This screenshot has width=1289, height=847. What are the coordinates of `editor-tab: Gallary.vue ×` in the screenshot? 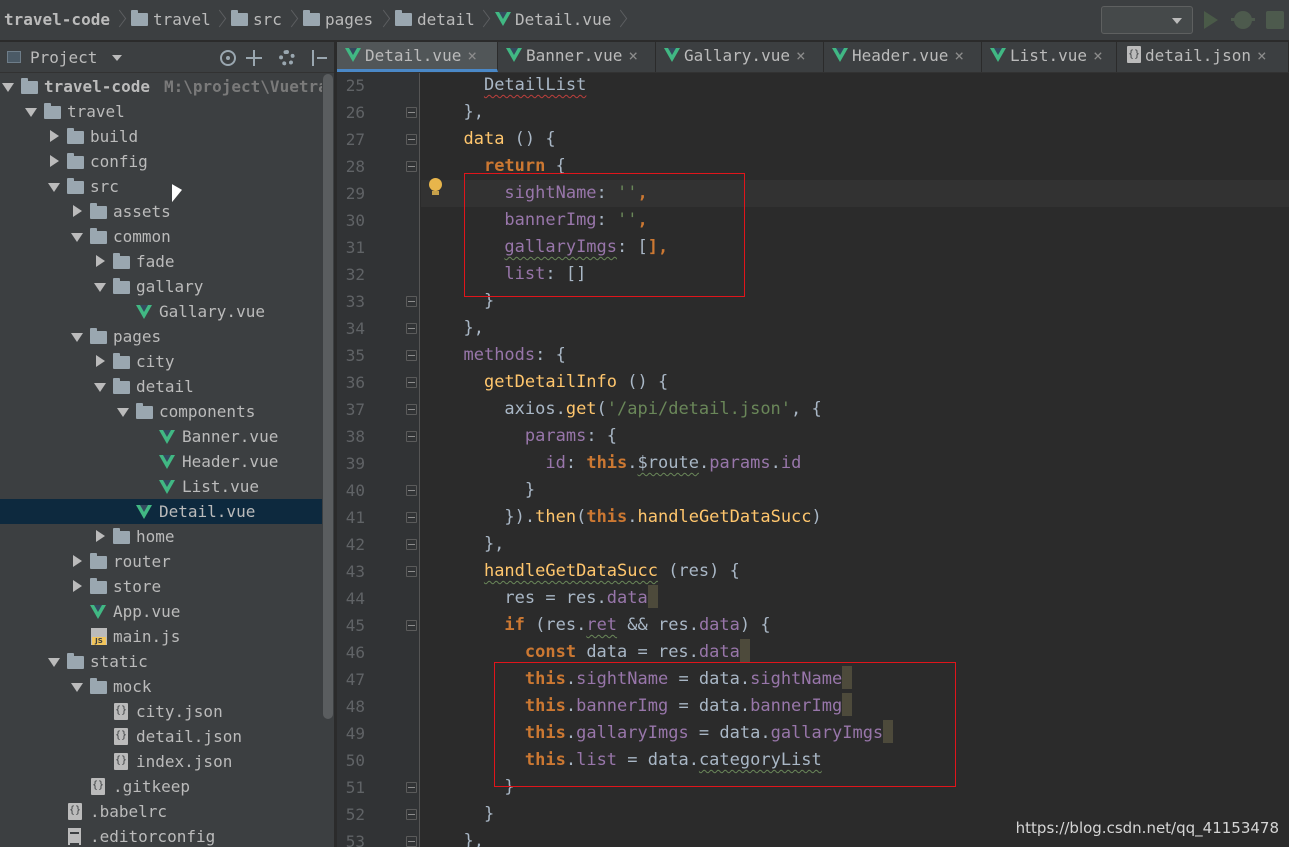 It's located at (740, 57).